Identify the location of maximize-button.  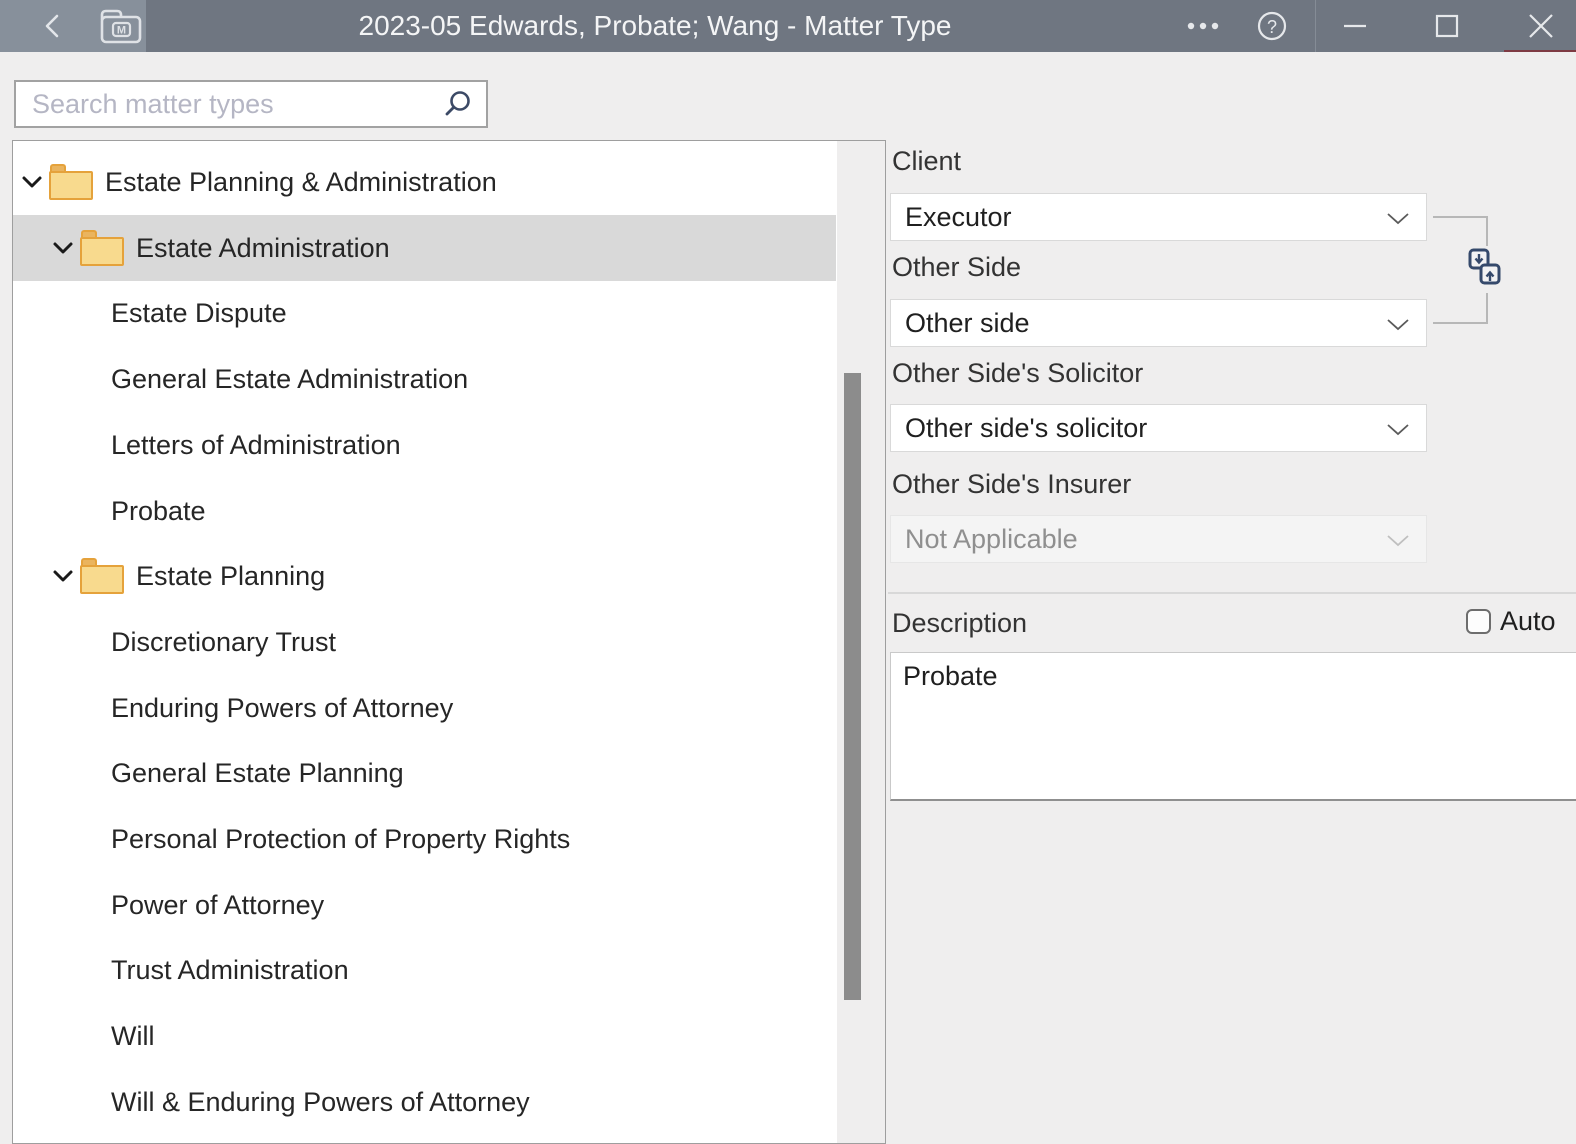
(1447, 26).